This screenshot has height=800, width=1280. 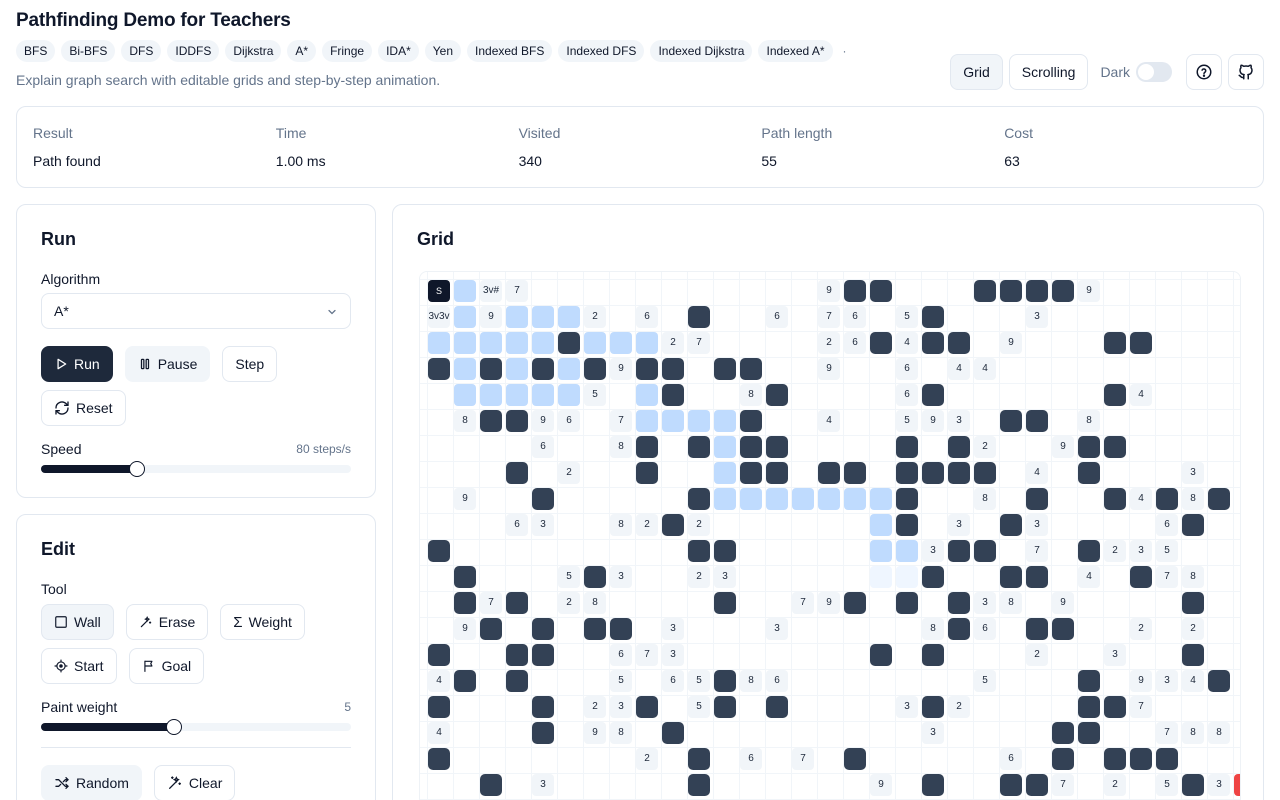 I want to click on frontier-cell, so click(x=881, y=577).